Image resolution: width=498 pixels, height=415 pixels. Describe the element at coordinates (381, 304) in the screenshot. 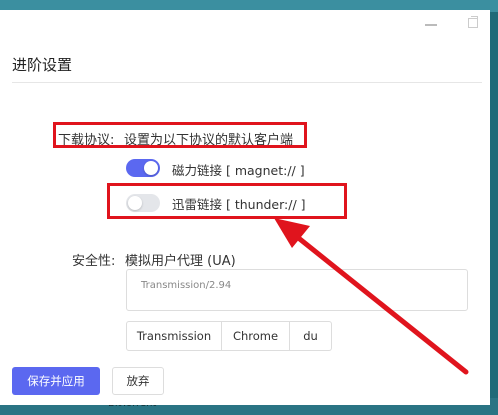

I see `arrow-shaft` at that location.